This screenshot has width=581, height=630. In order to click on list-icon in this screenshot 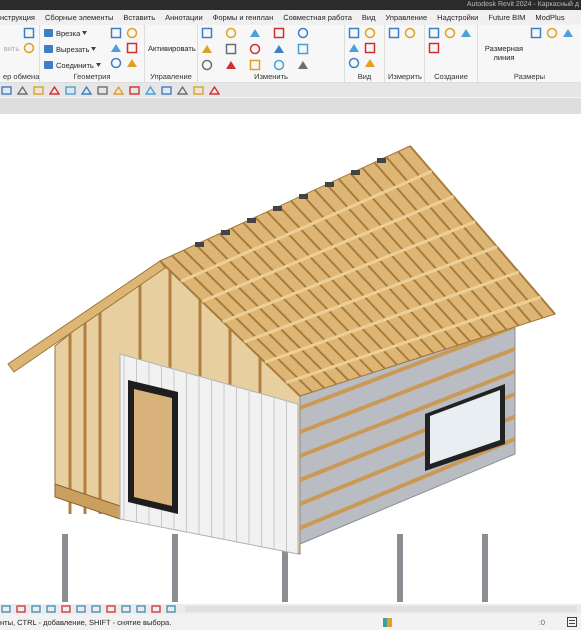, I will do `click(572, 622)`.